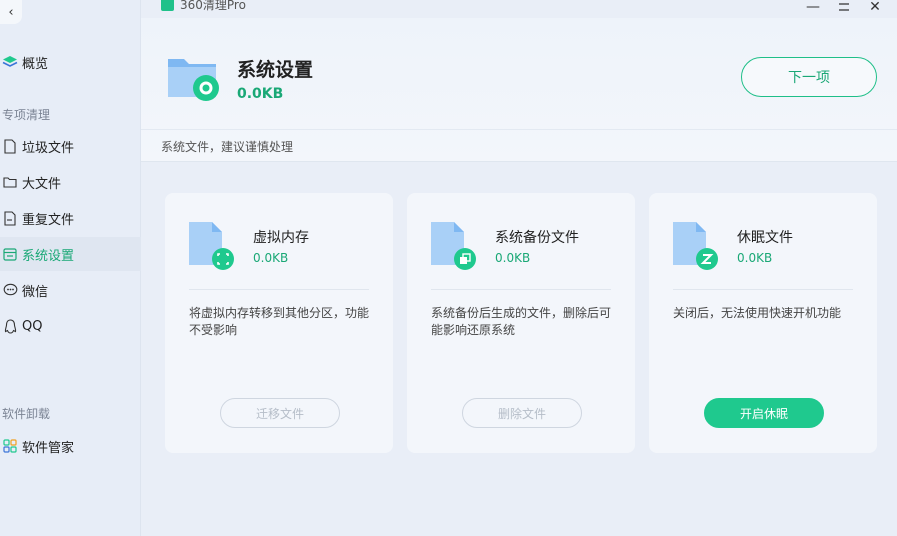 Image resolution: width=897 pixels, height=536 pixels. What do you see at coordinates (70, 326) in the screenshot?
I see `sidebar-item-qq: QQ` at bounding box center [70, 326].